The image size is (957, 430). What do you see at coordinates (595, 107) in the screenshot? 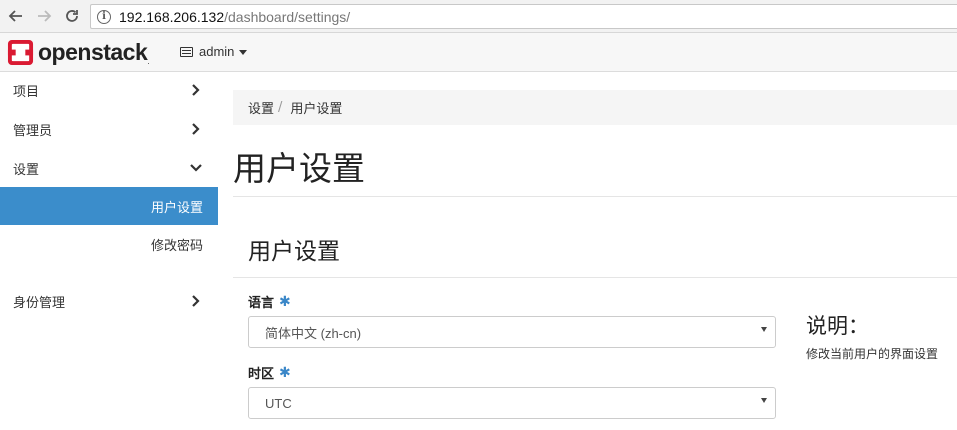
I see `breadcrumb: 设置 / 用户设置` at bounding box center [595, 107].